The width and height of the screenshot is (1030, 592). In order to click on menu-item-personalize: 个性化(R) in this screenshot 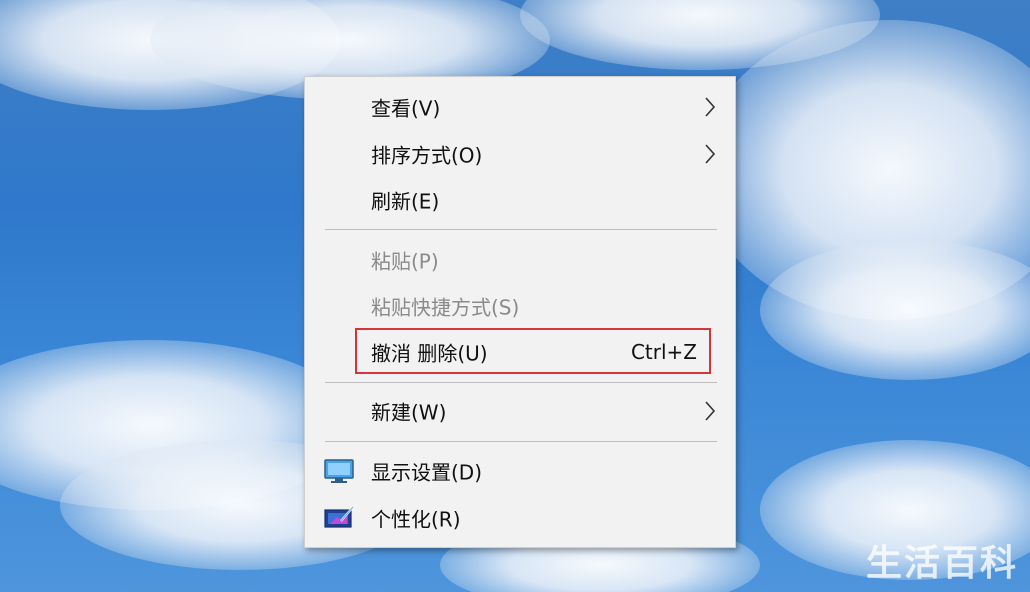, I will do `click(520, 518)`.